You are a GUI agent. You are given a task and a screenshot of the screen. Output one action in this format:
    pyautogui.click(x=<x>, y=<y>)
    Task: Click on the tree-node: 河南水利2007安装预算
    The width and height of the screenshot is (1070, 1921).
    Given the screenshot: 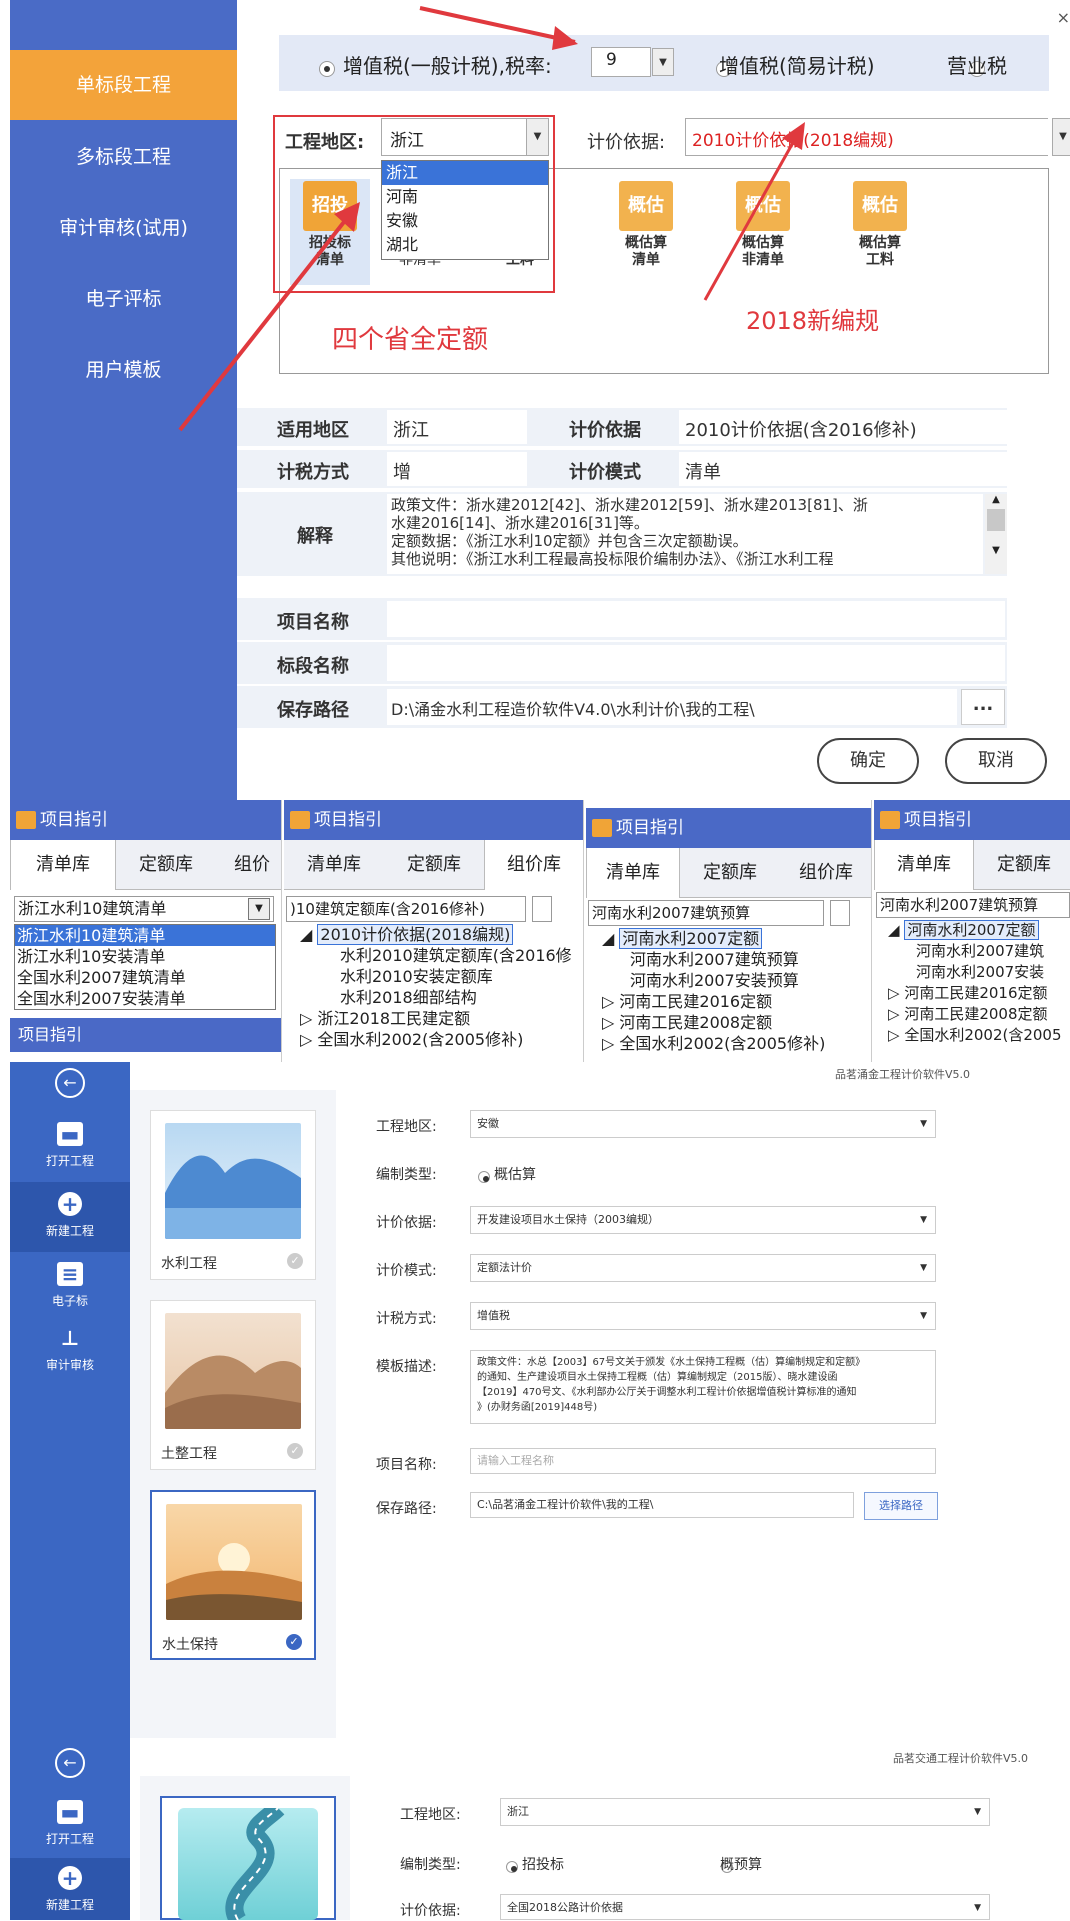 What is the action you would take?
    pyautogui.click(x=713, y=980)
    